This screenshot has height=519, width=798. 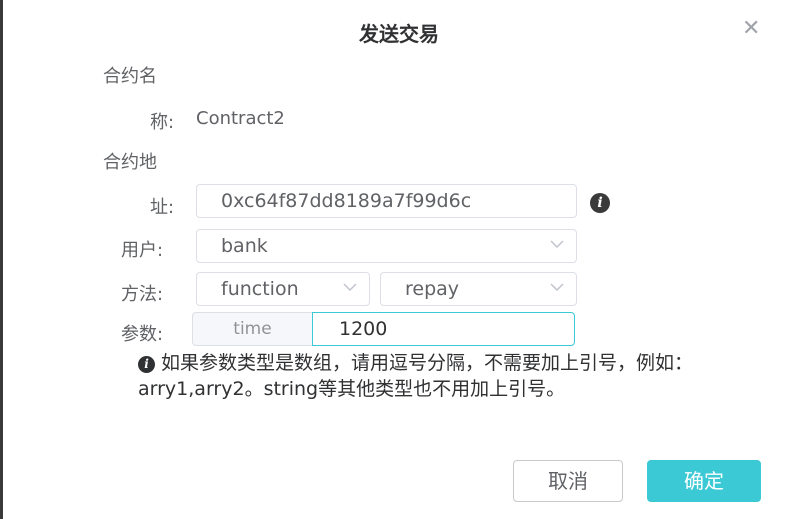 I want to click on contract-address-value: 0xc64f87dd8189a7f99d6c, so click(x=346, y=201).